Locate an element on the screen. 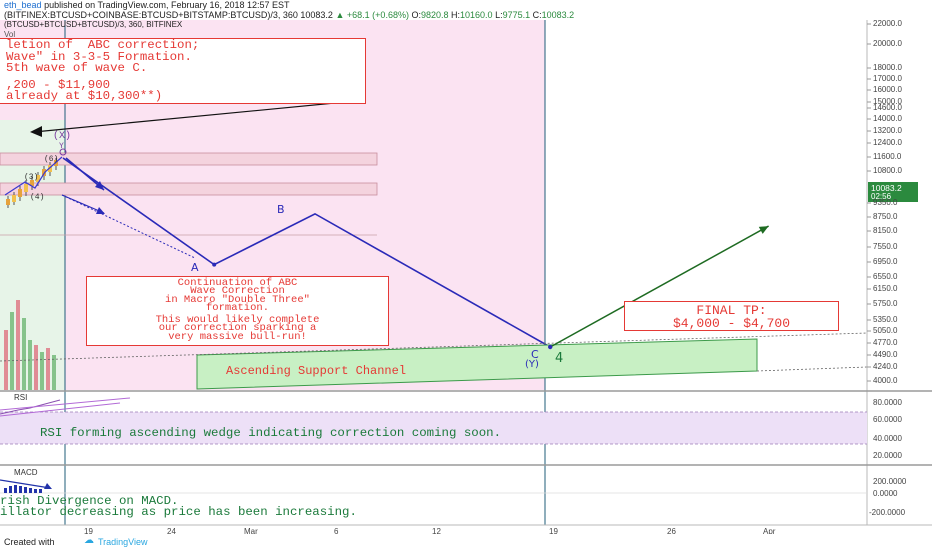  price-tick-label: 8150.0 is located at coordinates (885, 230).